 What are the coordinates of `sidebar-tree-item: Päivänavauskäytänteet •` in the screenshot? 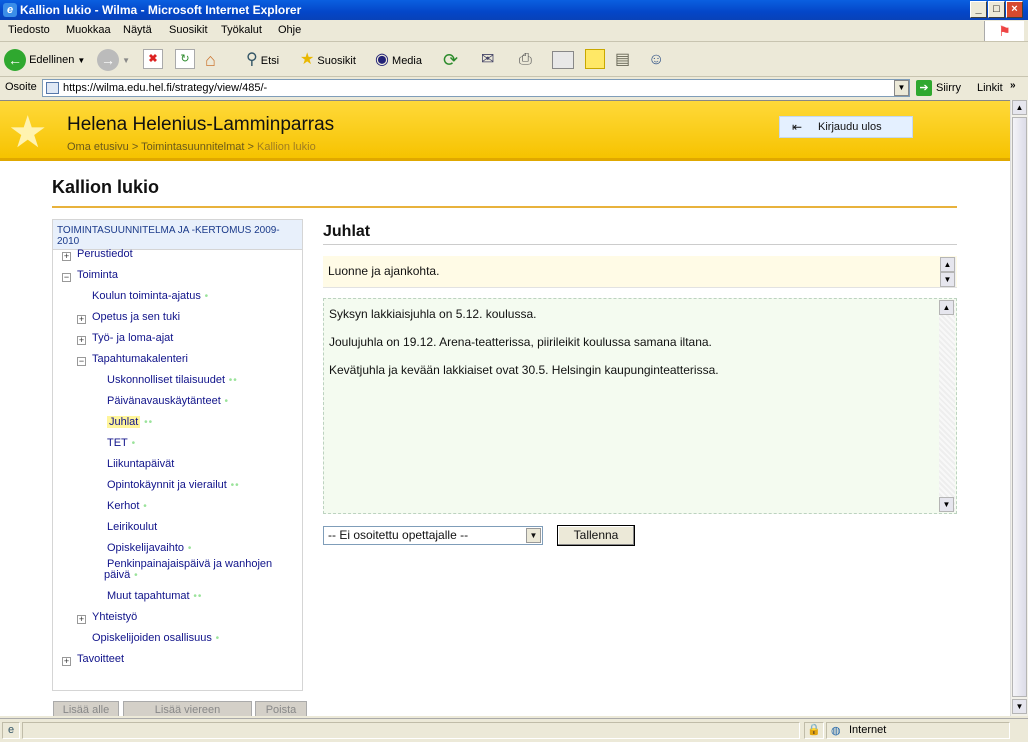 It's located at (168, 401).